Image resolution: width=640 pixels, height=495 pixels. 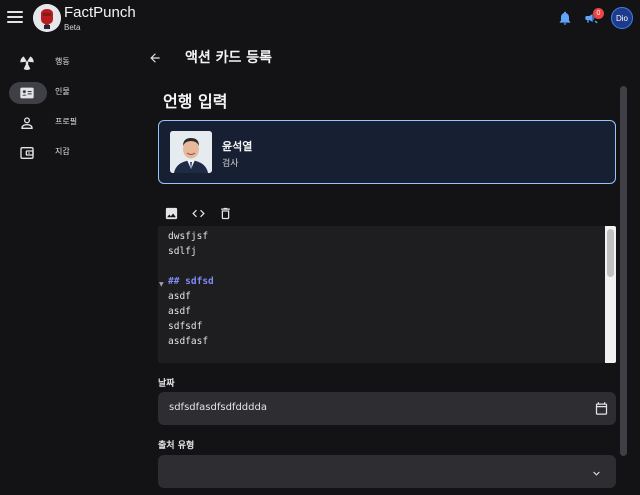 I want to click on app-name: FactPunch, so click(x=100, y=12).